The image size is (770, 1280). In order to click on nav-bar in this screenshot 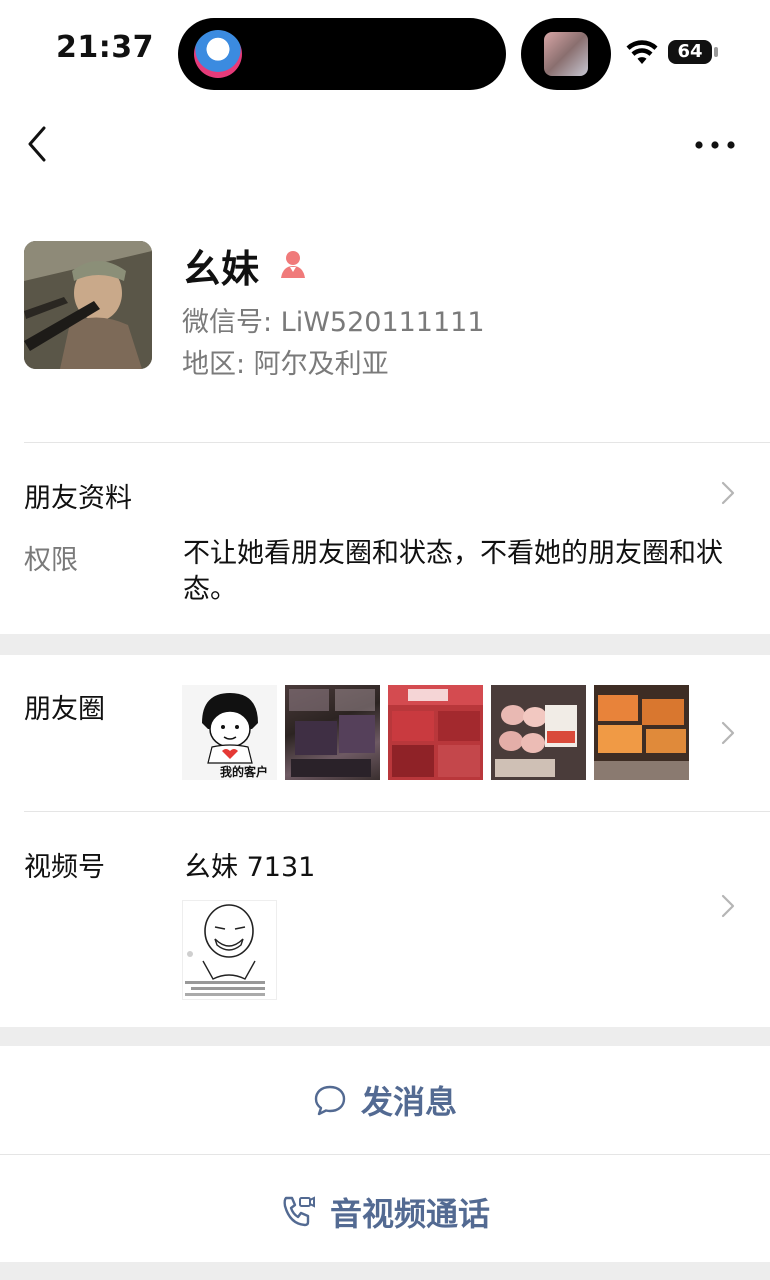, I will do `click(385, 144)`.